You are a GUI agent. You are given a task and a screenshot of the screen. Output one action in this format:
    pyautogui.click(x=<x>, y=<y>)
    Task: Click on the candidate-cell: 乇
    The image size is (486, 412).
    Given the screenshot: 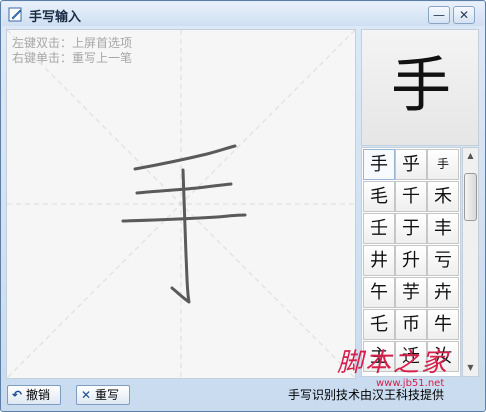 What is the action you would take?
    pyautogui.click(x=379, y=324)
    